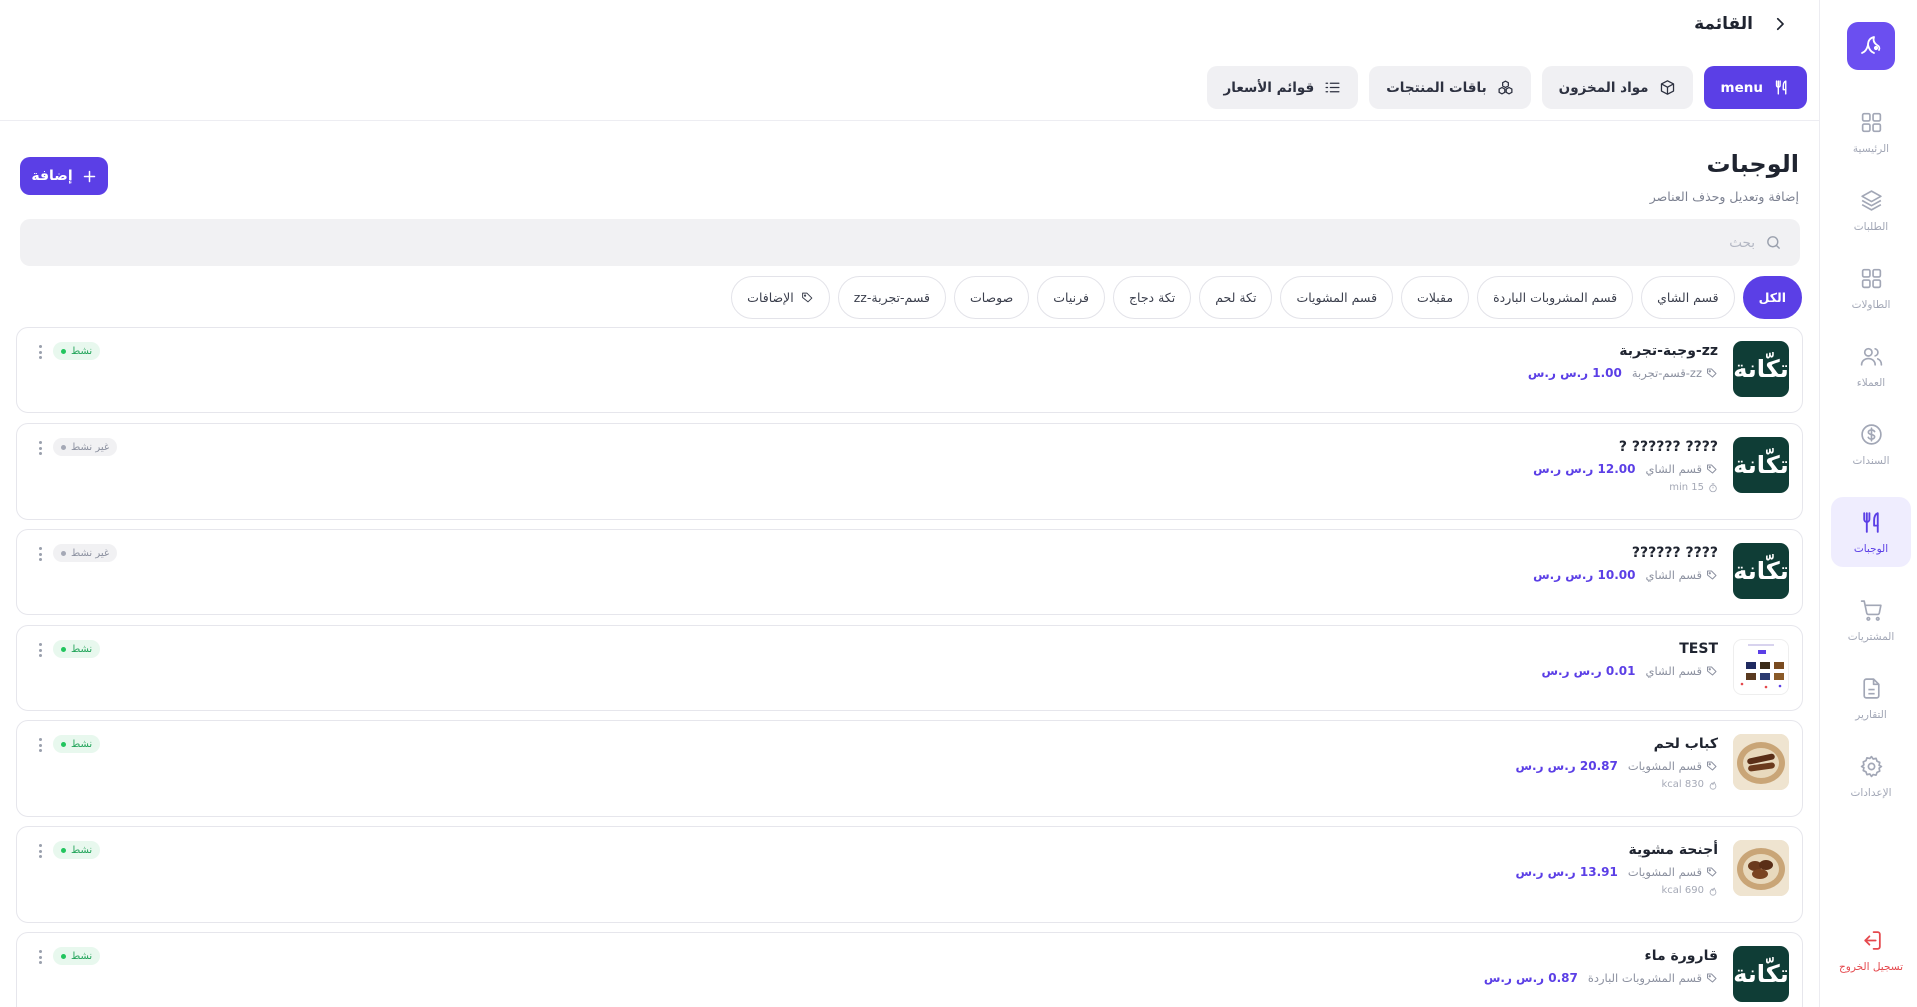 Image resolution: width=1917 pixels, height=1007 pixels. Describe the element at coordinates (909, 668) in the screenshot. I see `list-item: TEST قسم الشاي 0.01 ر.س ر.س نشط` at that location.